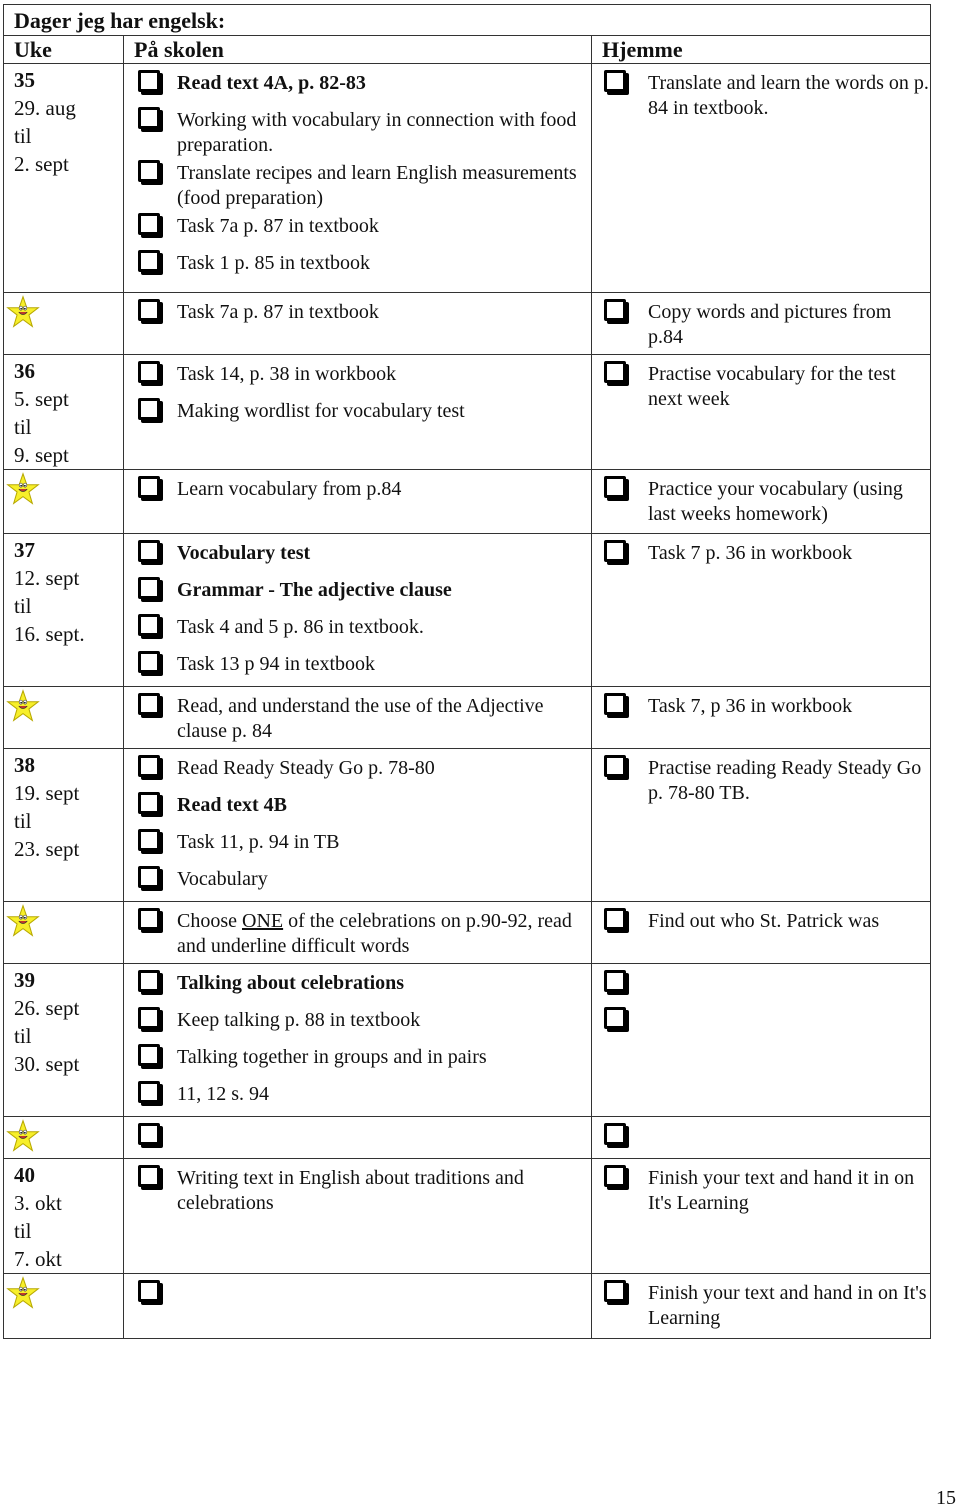  What do you see at coordinates (467, 20) in the screenshot?
I see `table-title: Dager jeg har engelsk:` at bounding box center [467, 20].